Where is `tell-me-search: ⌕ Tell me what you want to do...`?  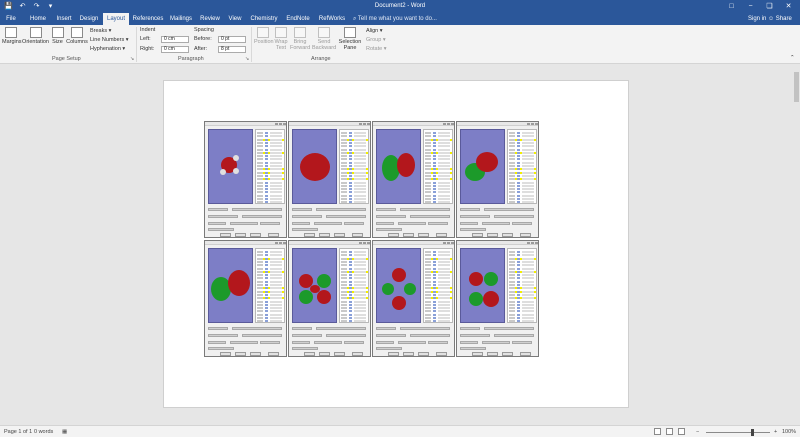
tell-me-search: ⌕ Tell me what you want to do... is located at coordinates (395, 19).